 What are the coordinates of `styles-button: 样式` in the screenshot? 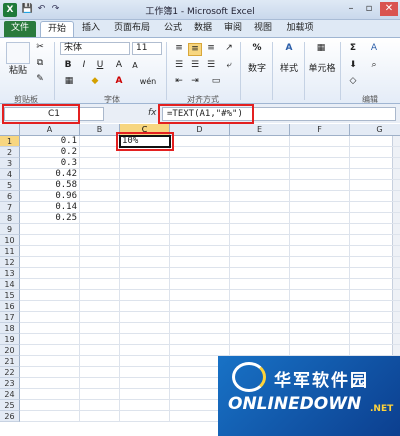 It's located at (289, 69).